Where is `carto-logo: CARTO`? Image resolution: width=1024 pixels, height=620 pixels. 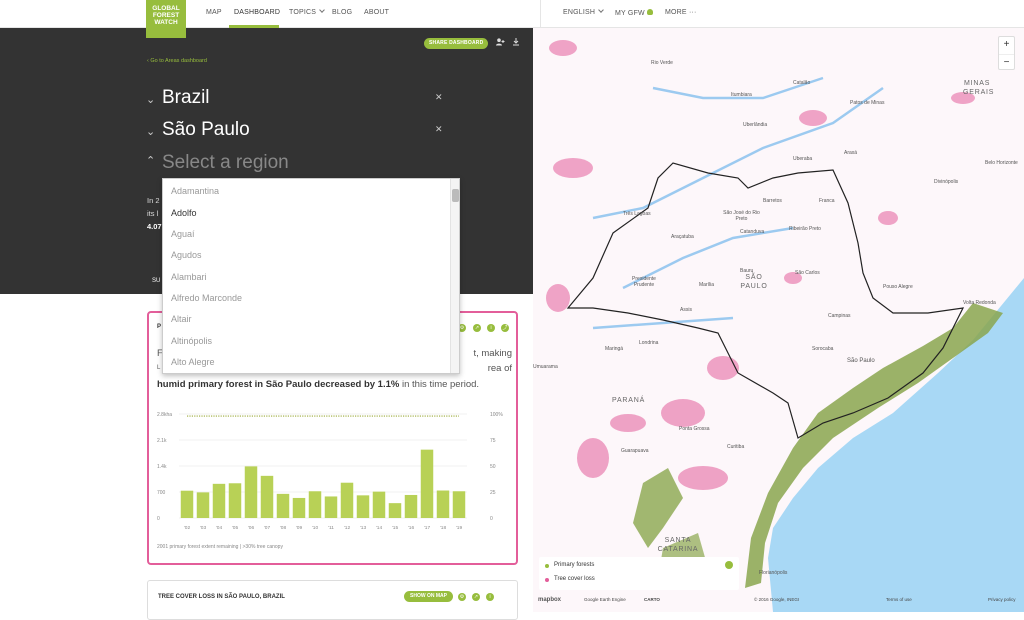
carto-logo: CARTO is located at coordinates (652, 599).